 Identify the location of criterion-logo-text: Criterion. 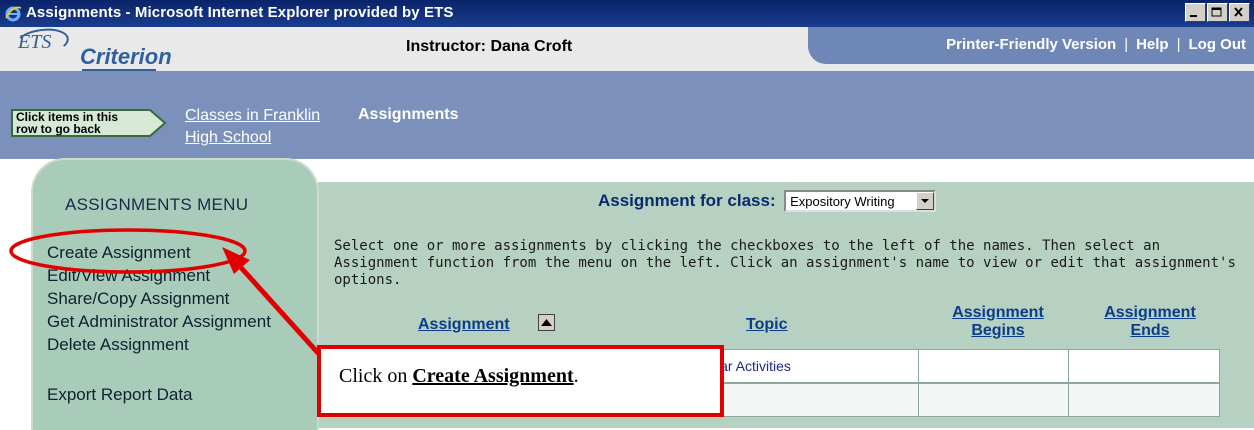
(126, 56).